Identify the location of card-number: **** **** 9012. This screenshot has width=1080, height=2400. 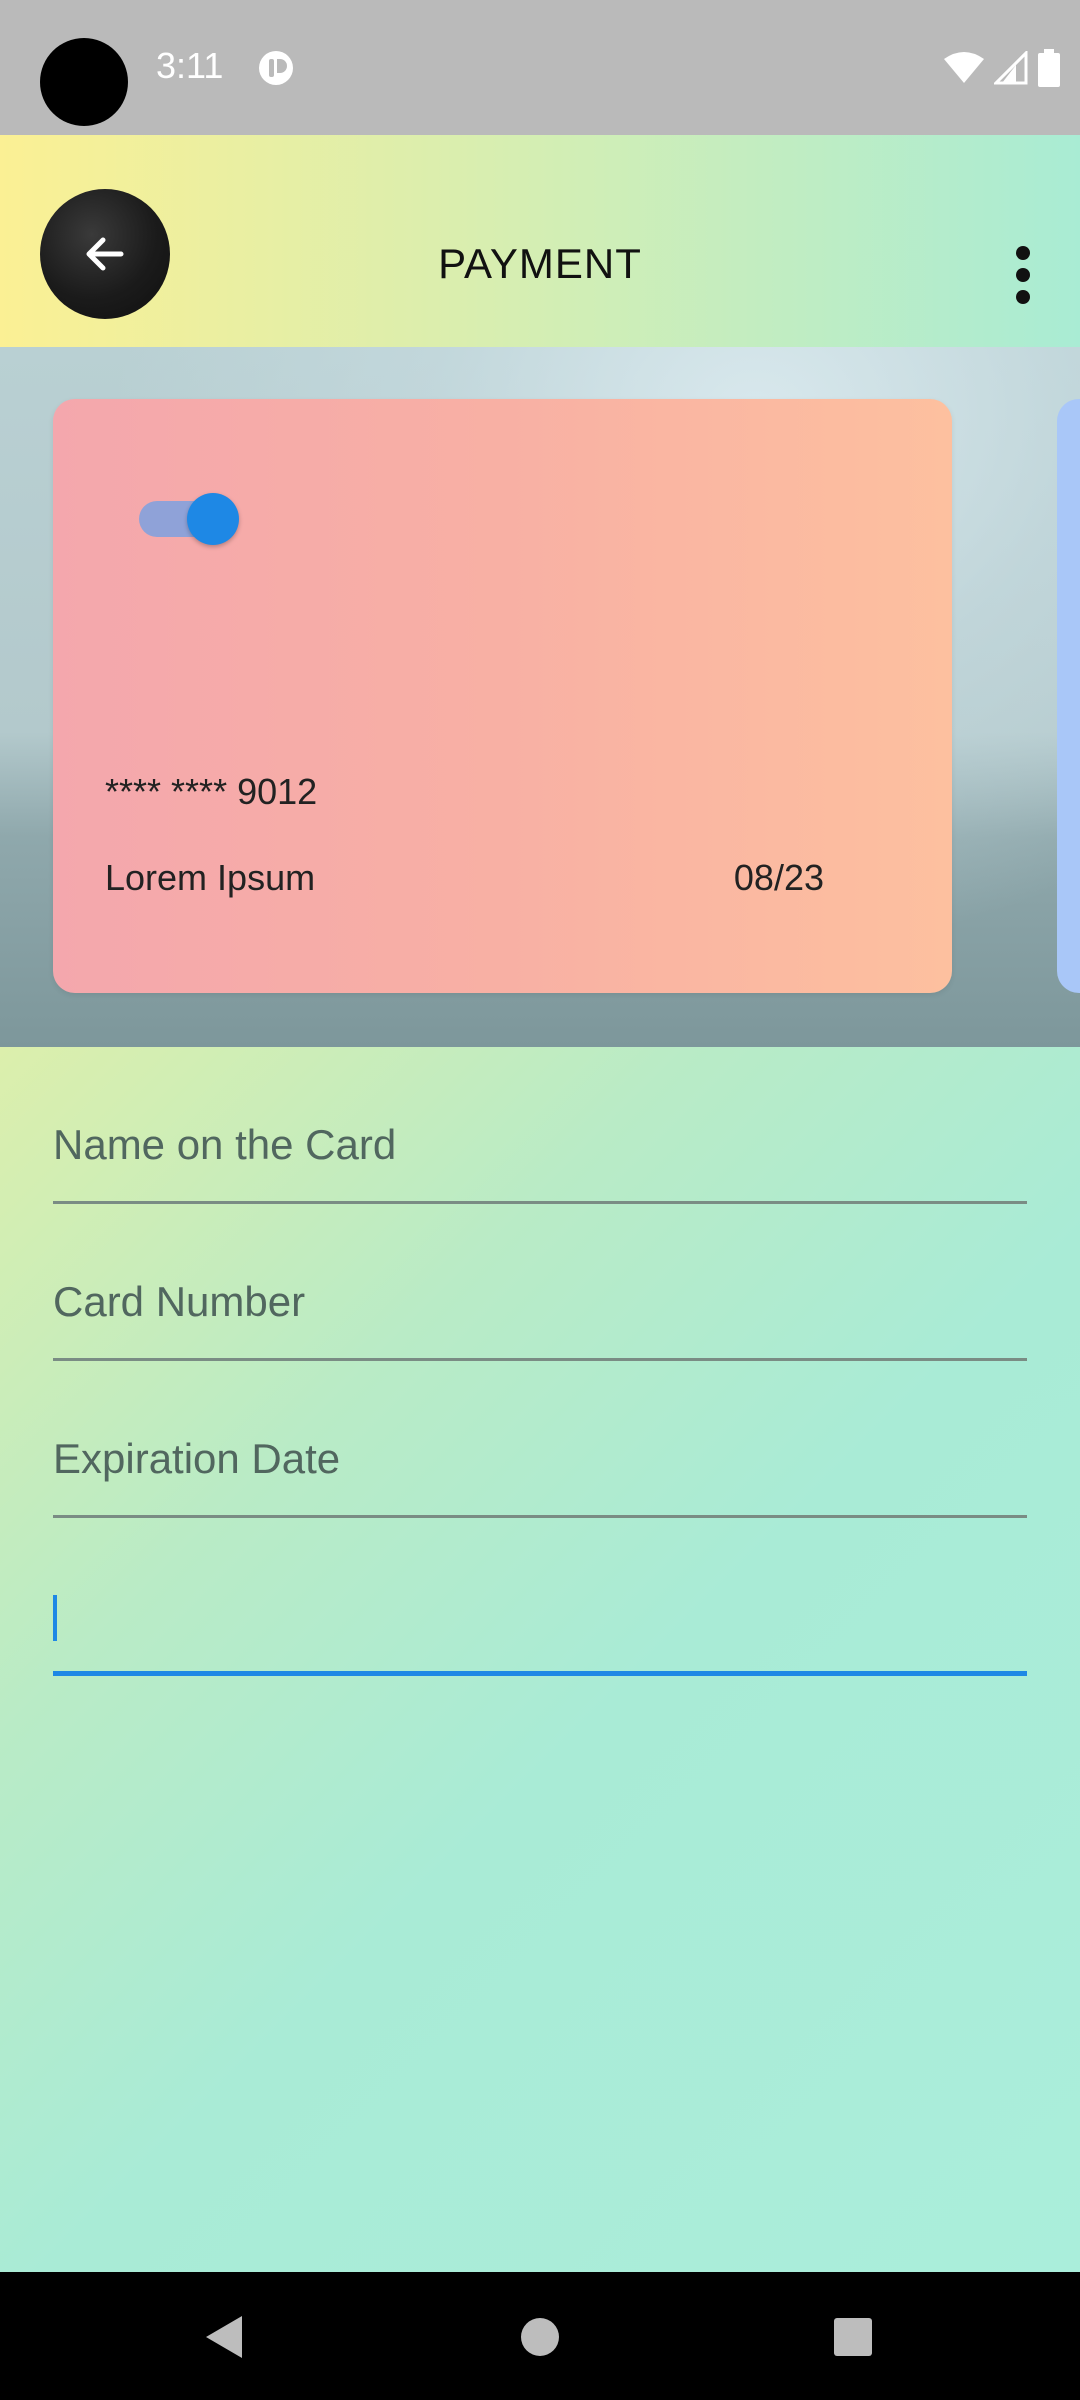
(211, 791).